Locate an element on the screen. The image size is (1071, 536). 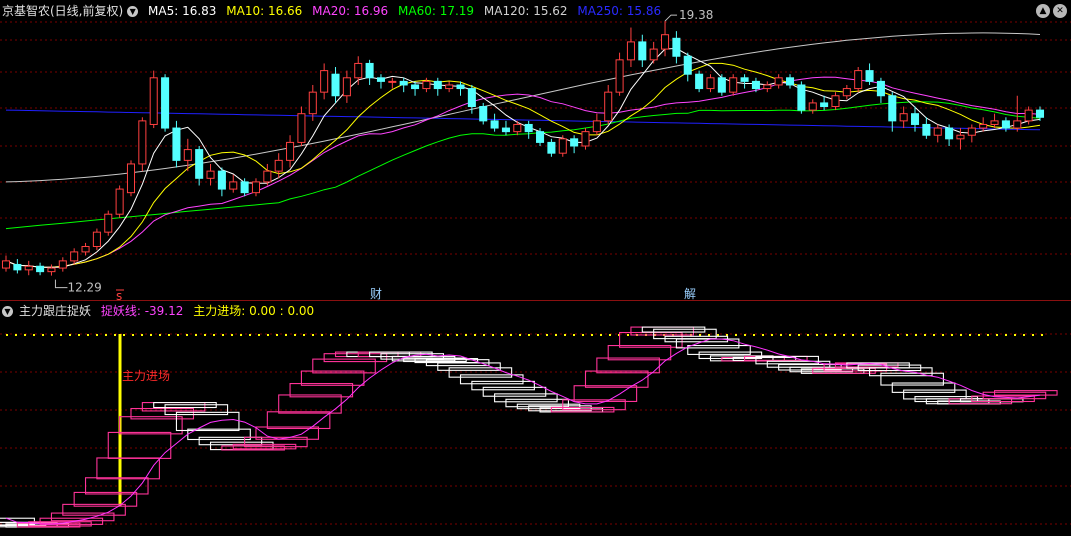
main-entry-text: 主力进场 is located at coordinates (146, 376).